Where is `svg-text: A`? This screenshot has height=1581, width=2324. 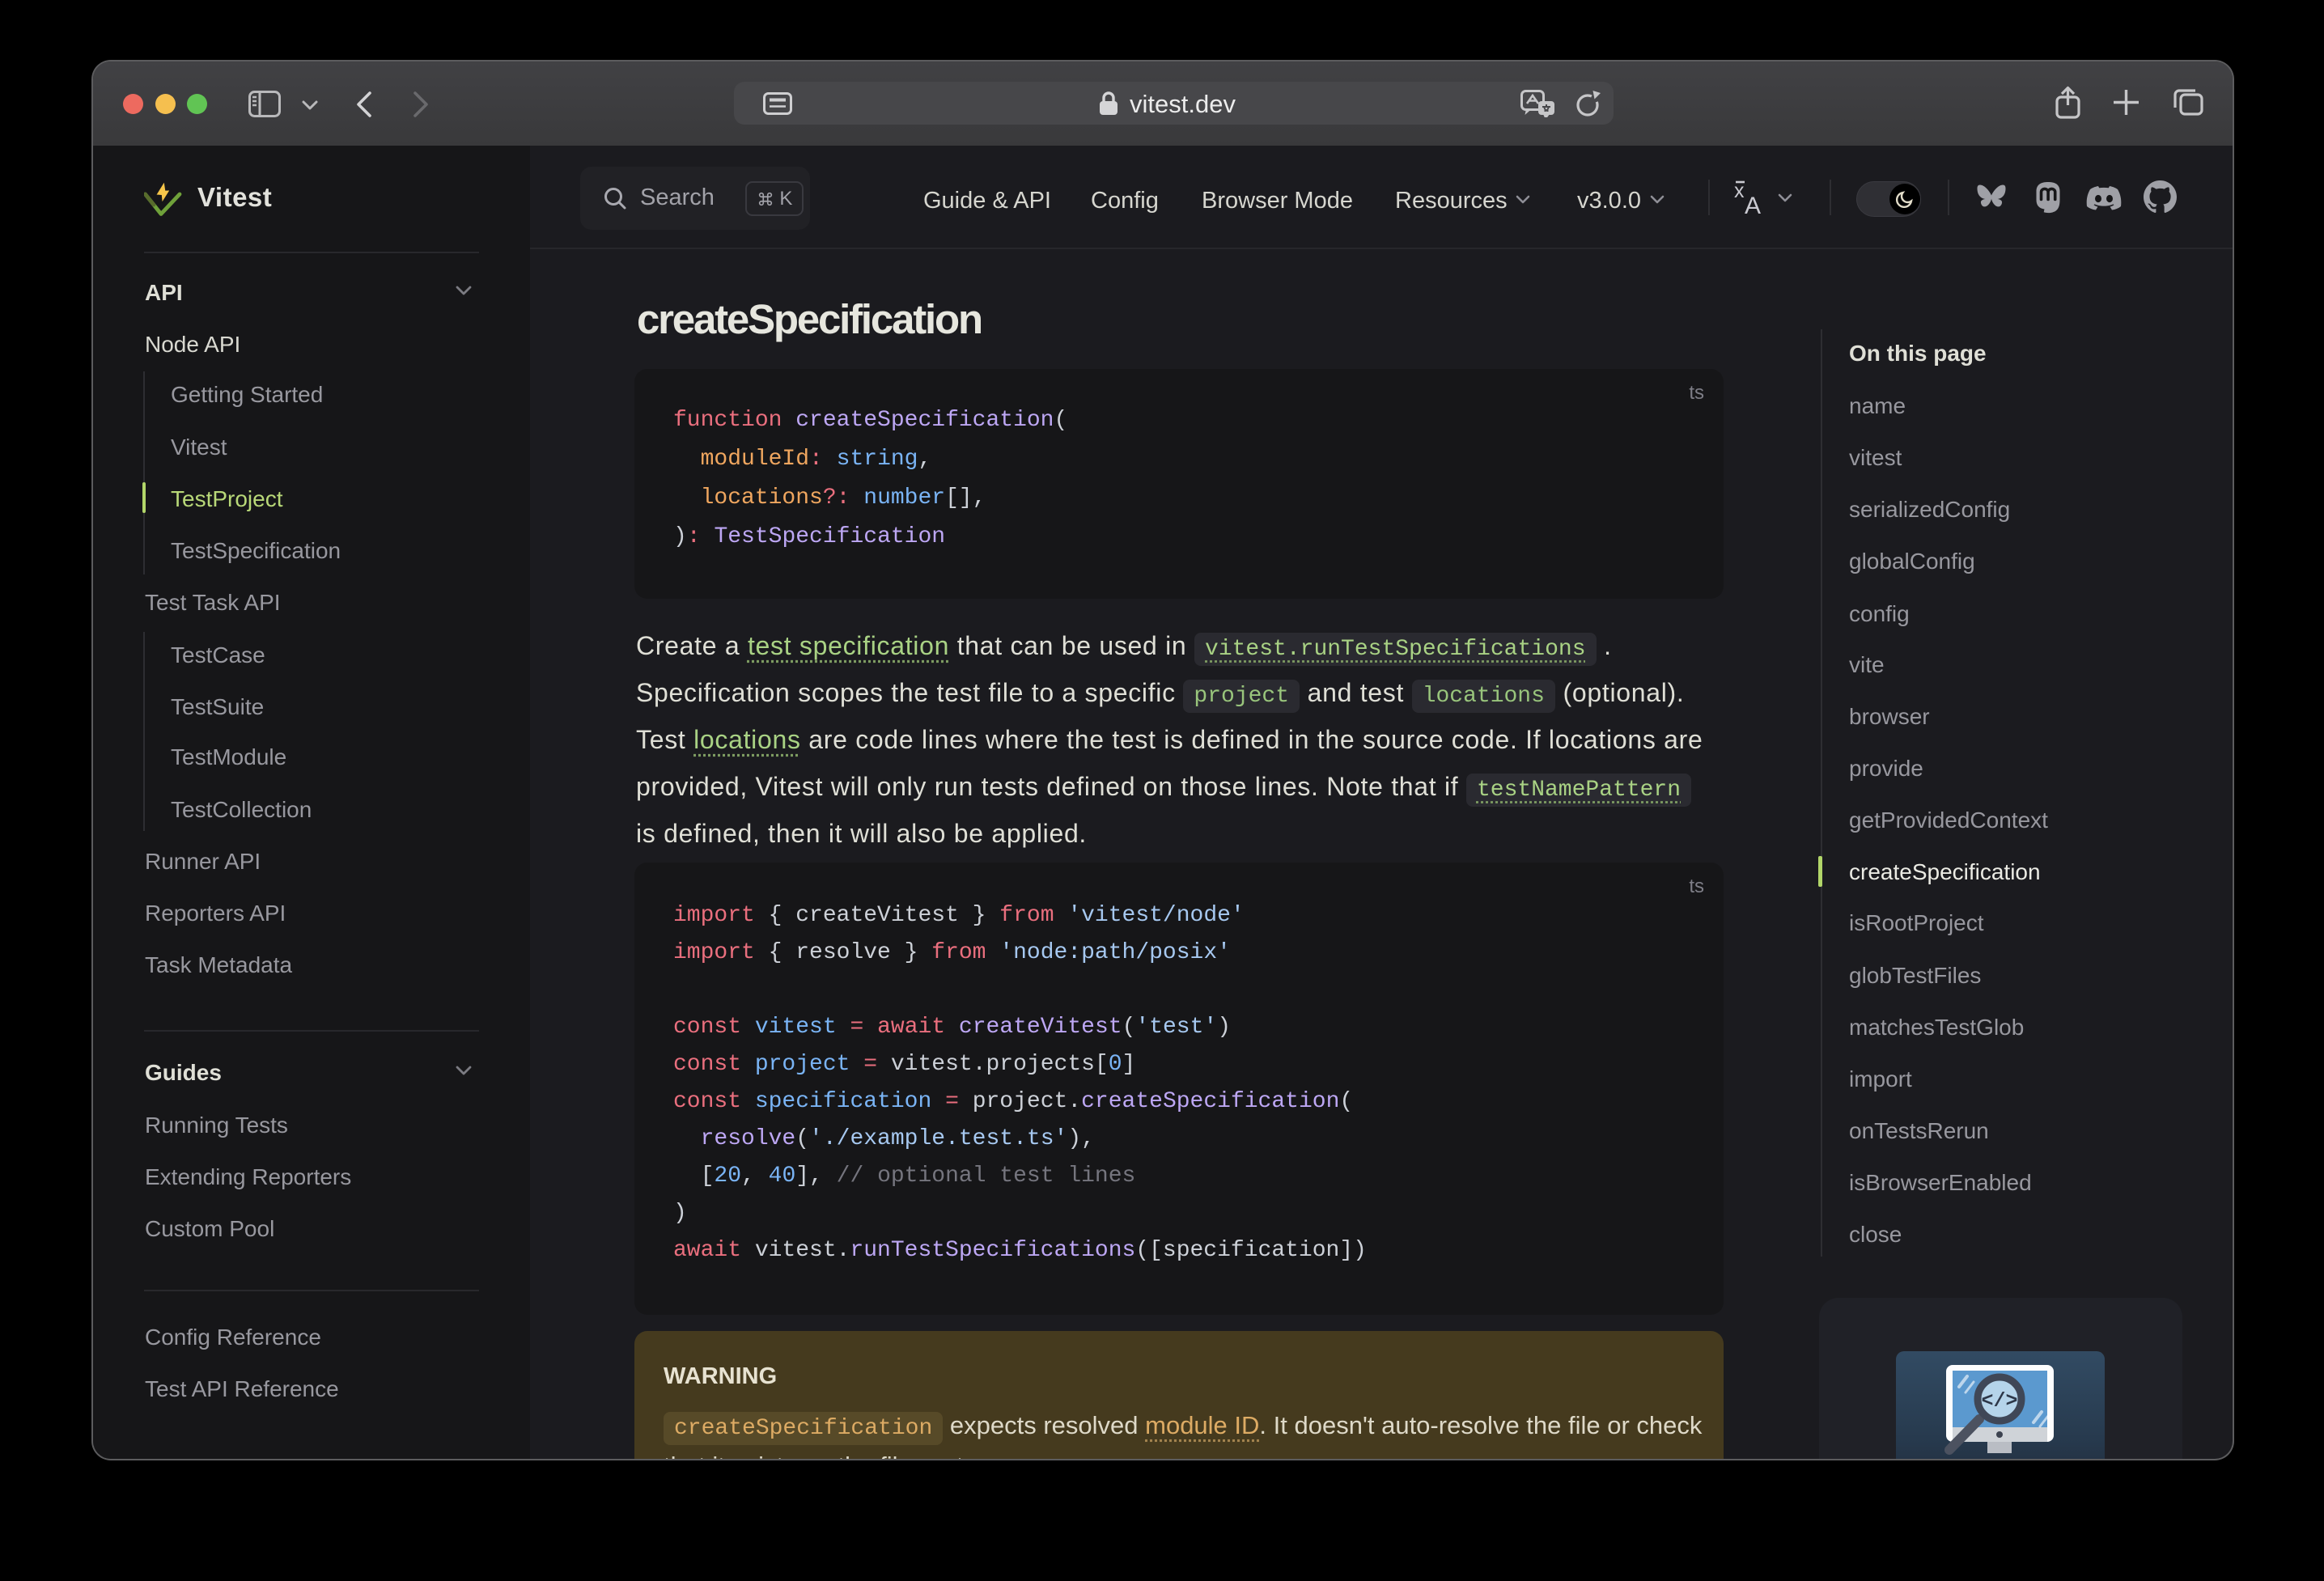
svg-text: A is located at coordinates (1753, 205).